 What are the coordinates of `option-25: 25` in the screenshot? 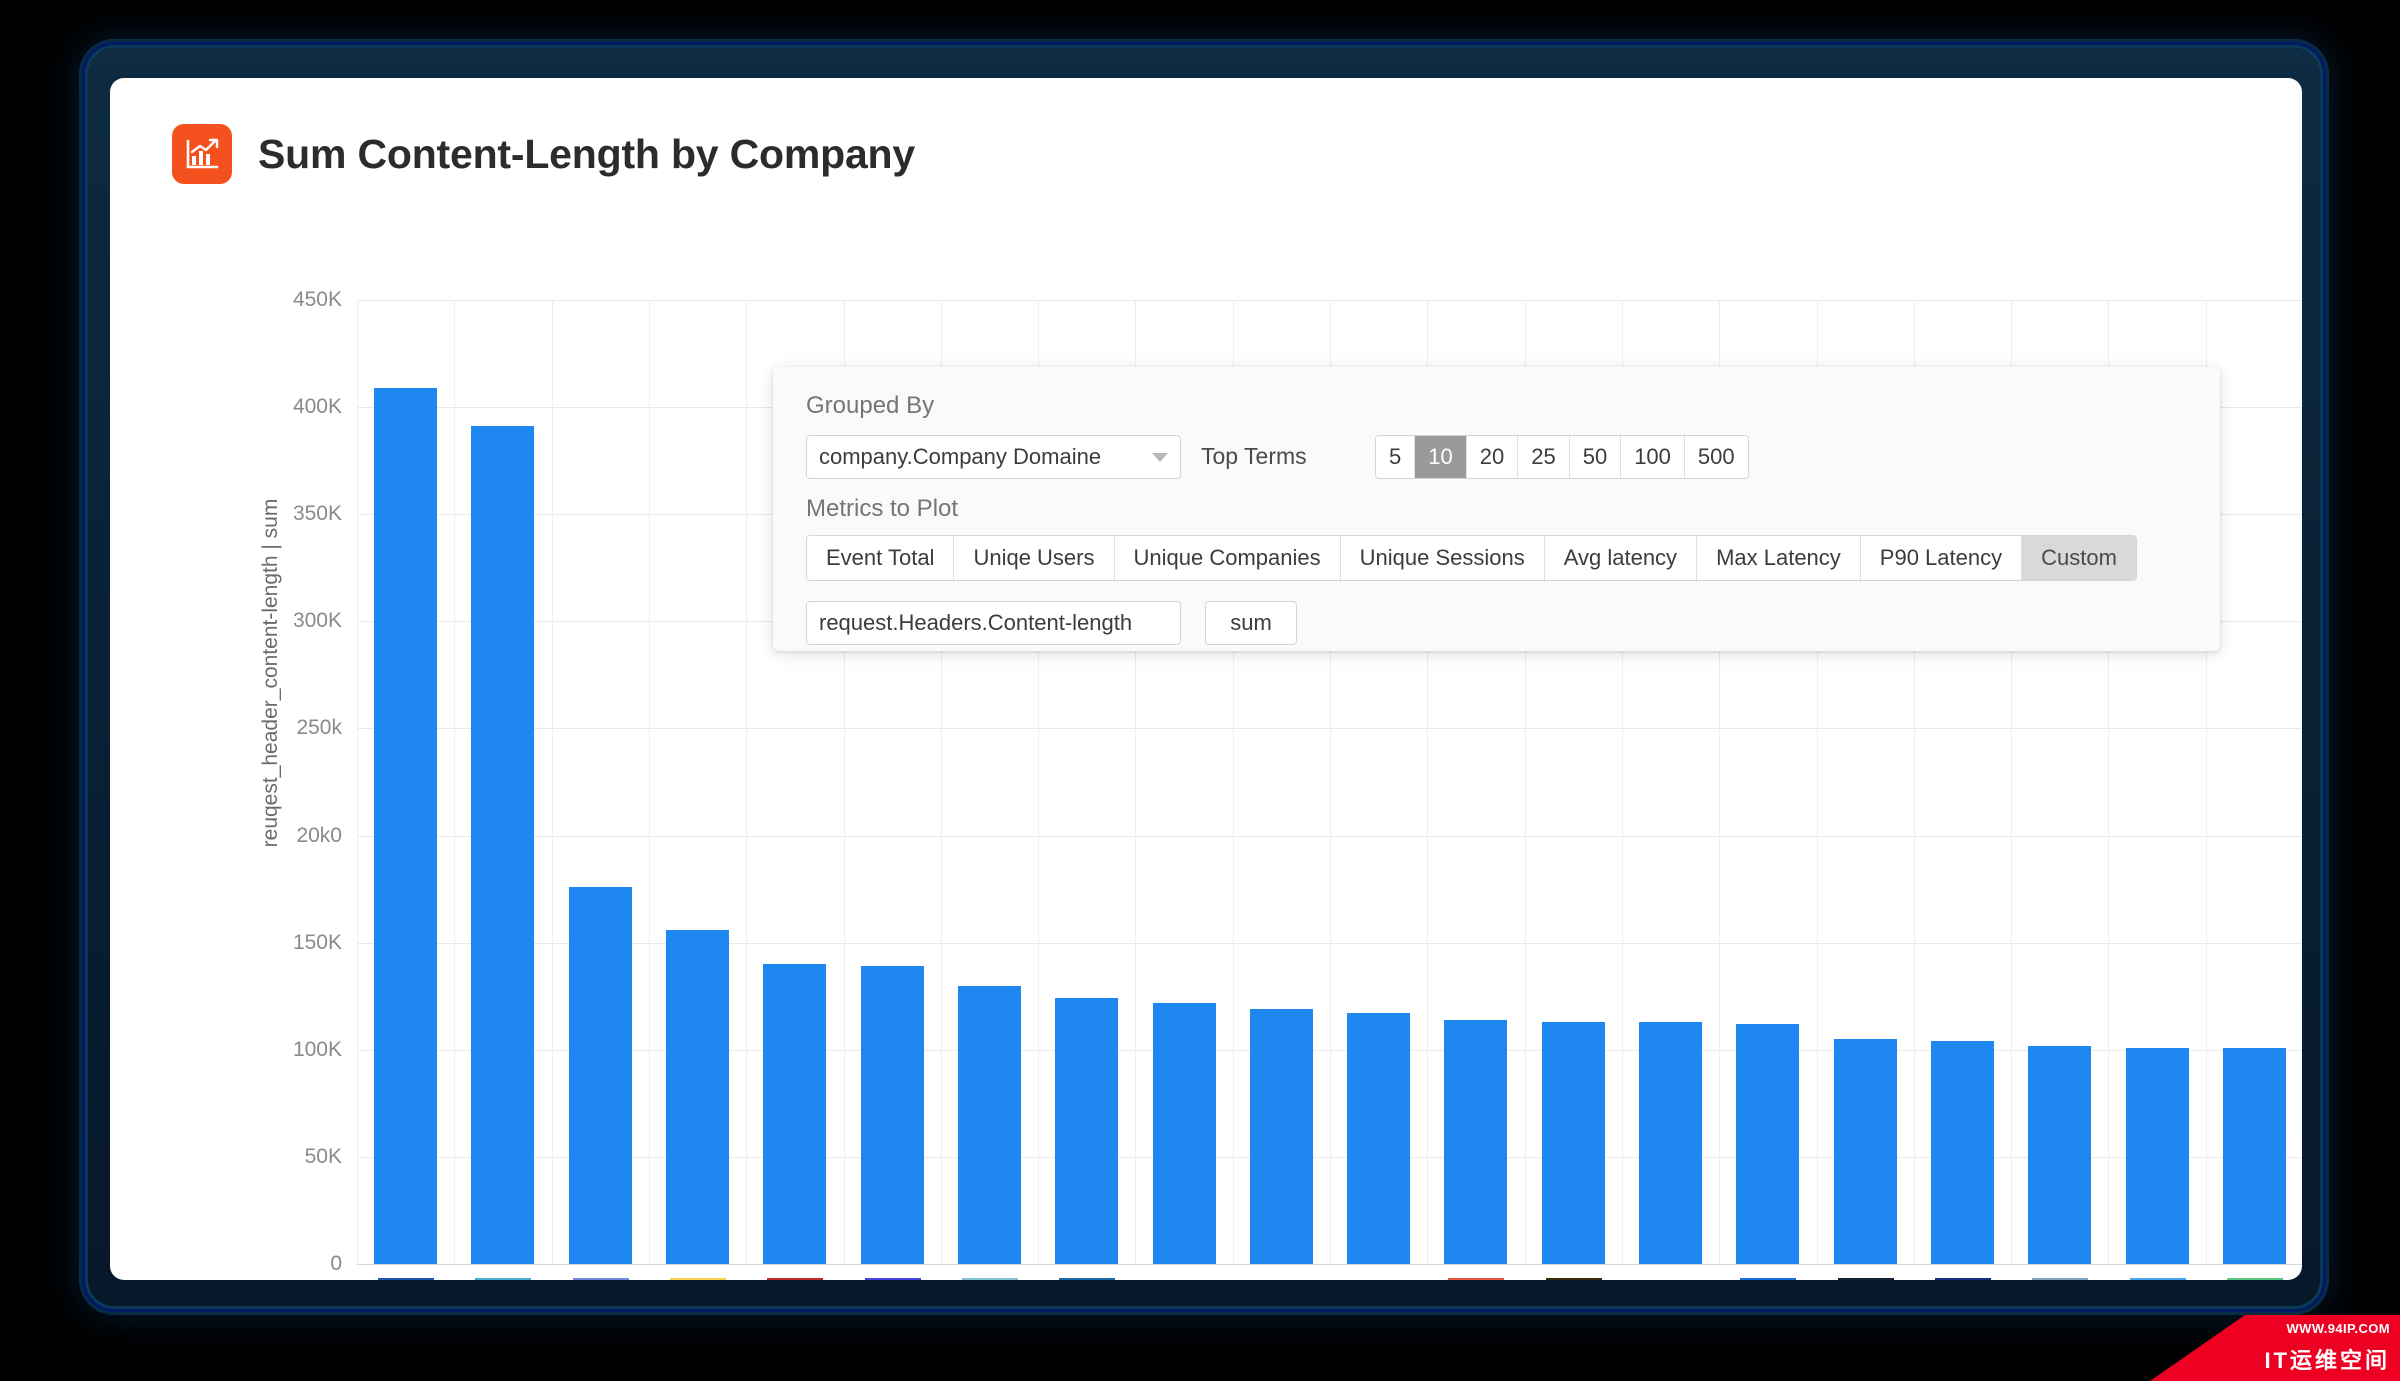 It's located at (1544, 457).